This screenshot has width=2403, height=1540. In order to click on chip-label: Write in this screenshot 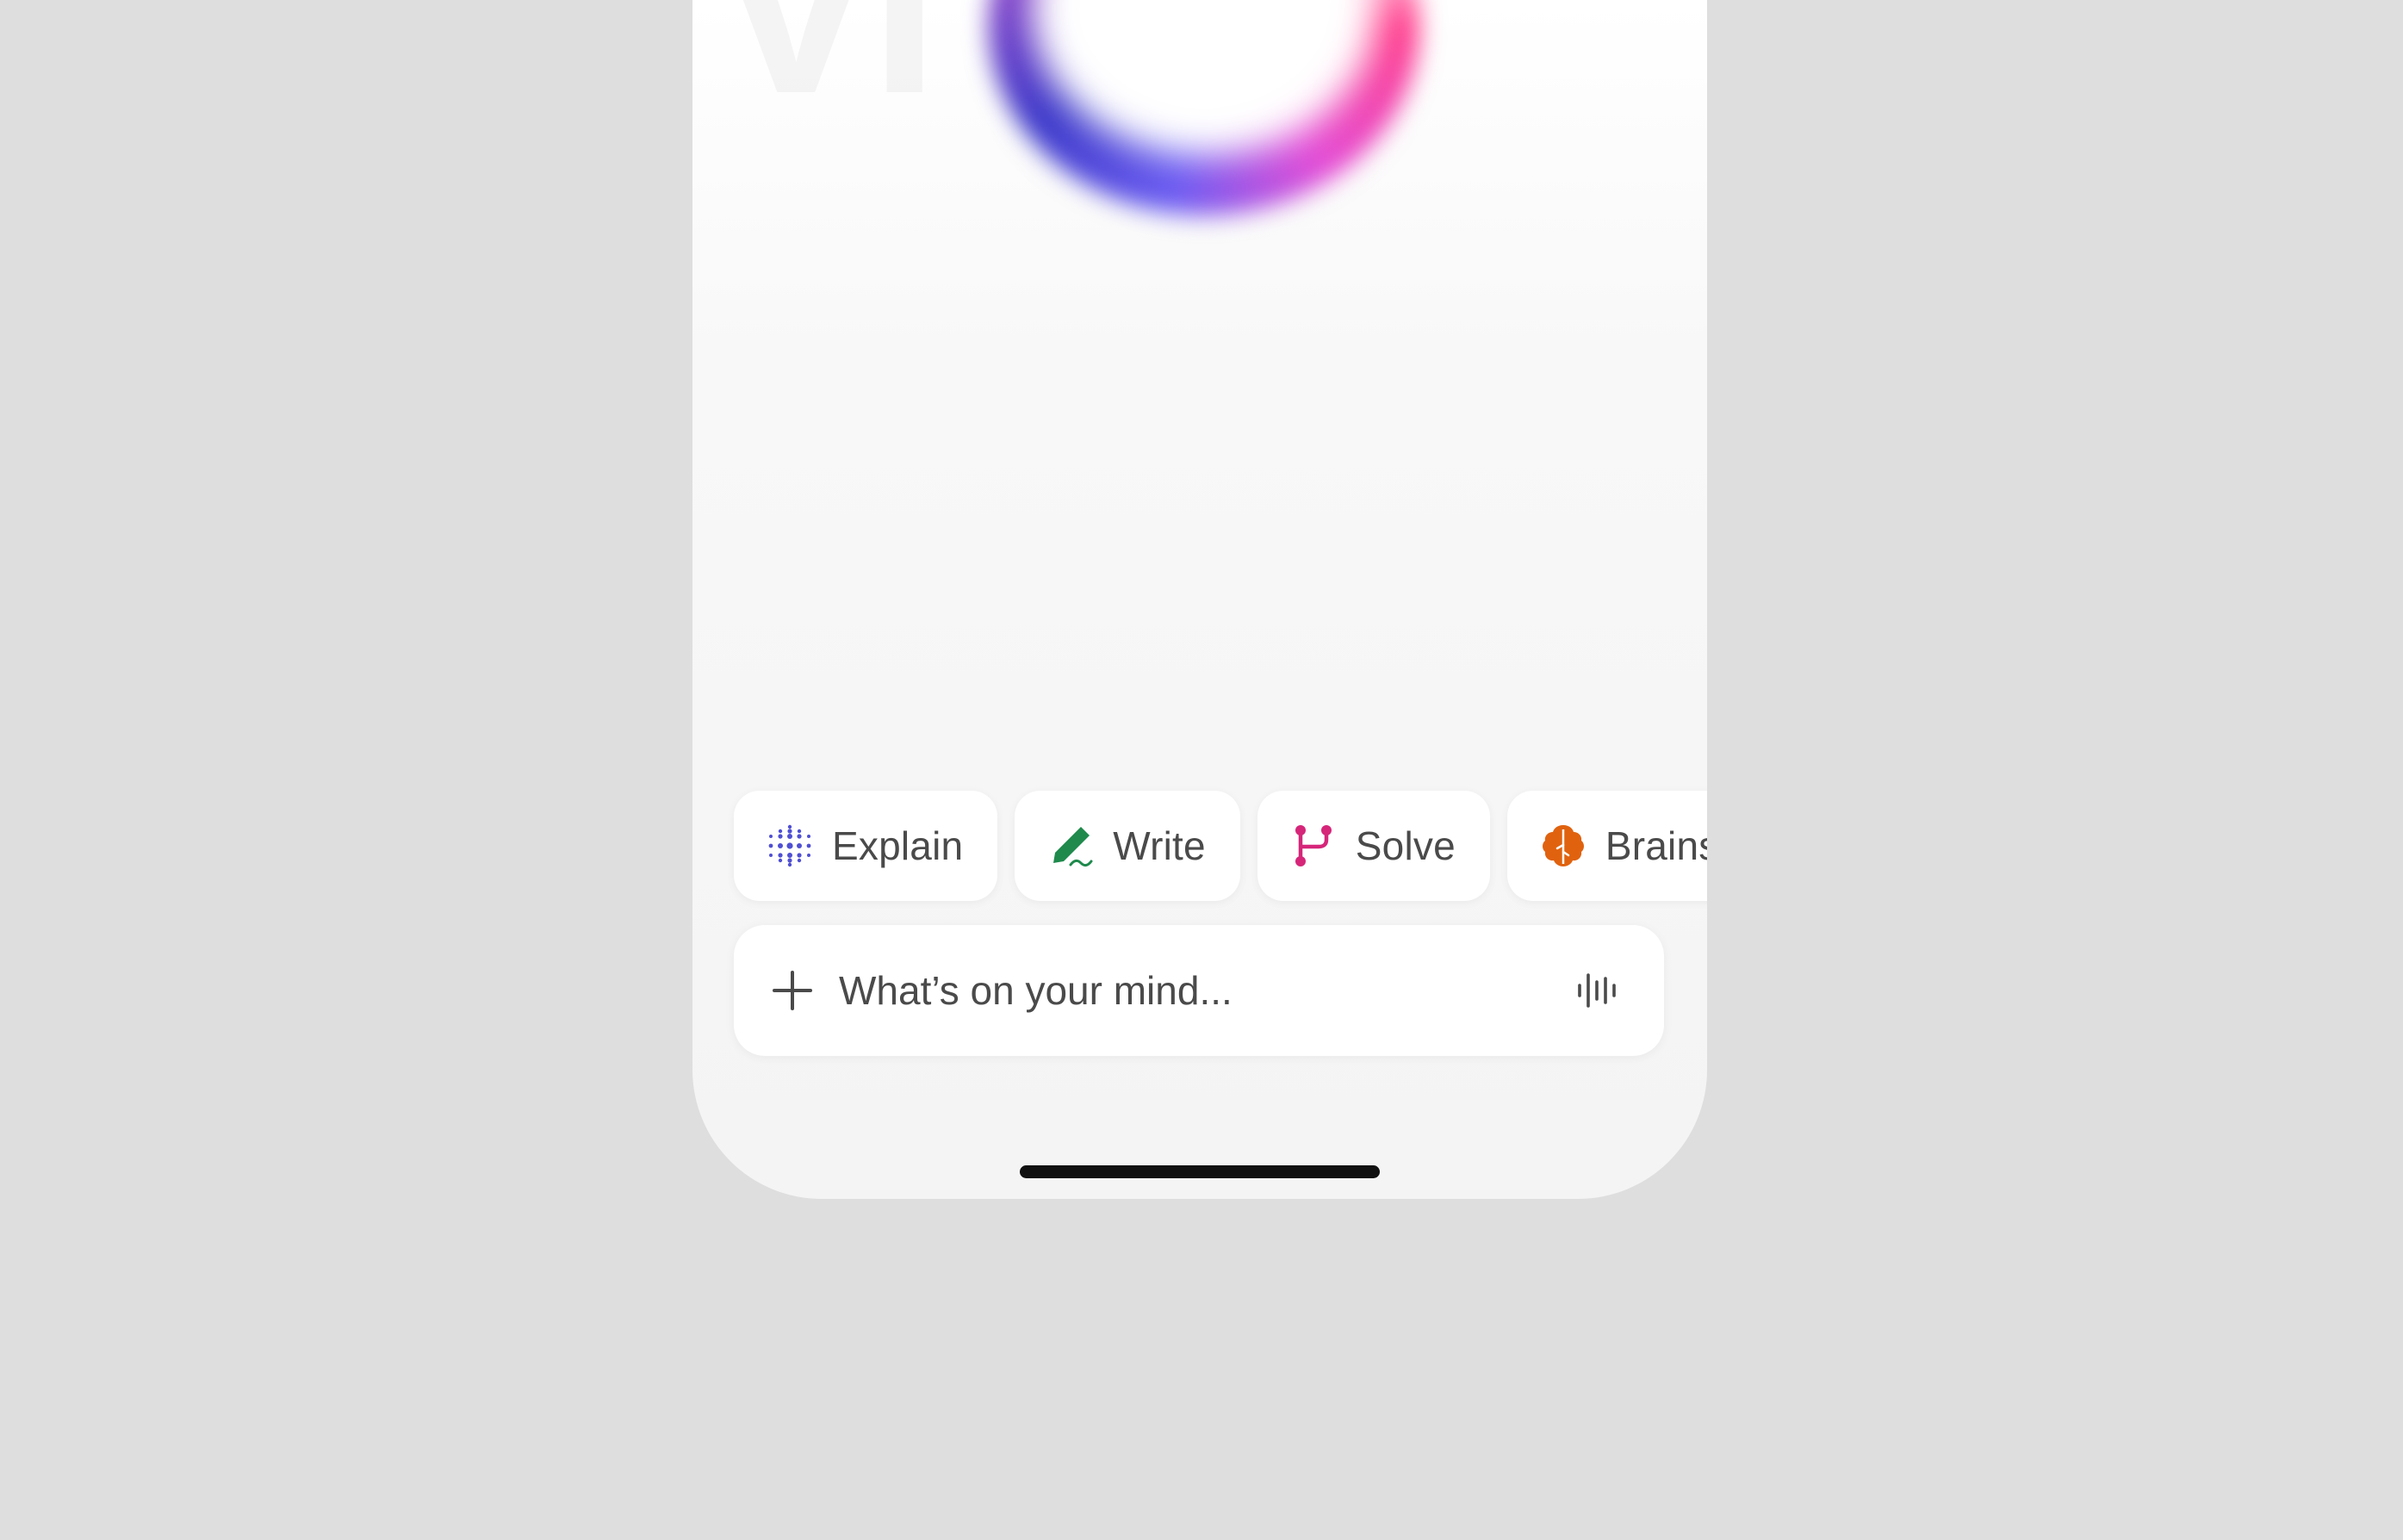, I will do `click(1159, 846)`.